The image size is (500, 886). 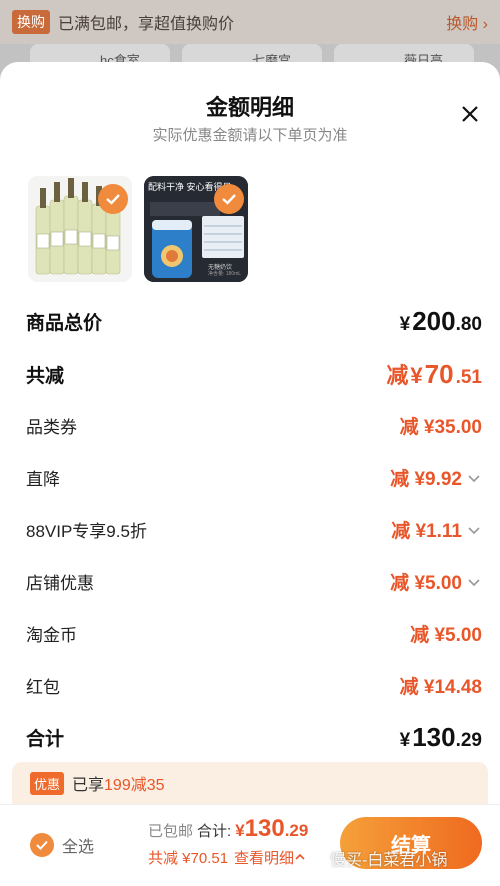 I want to click on category-coupon-value: 减 ¥35.00, so click(x=441, y=425).